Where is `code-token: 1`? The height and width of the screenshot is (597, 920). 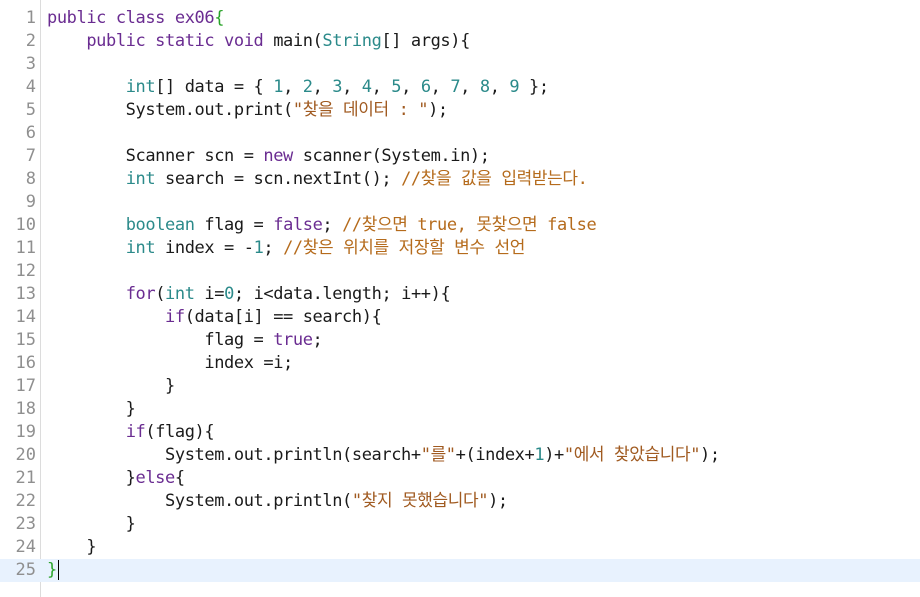 code-token: 1 is located at coordinates (258, 248).